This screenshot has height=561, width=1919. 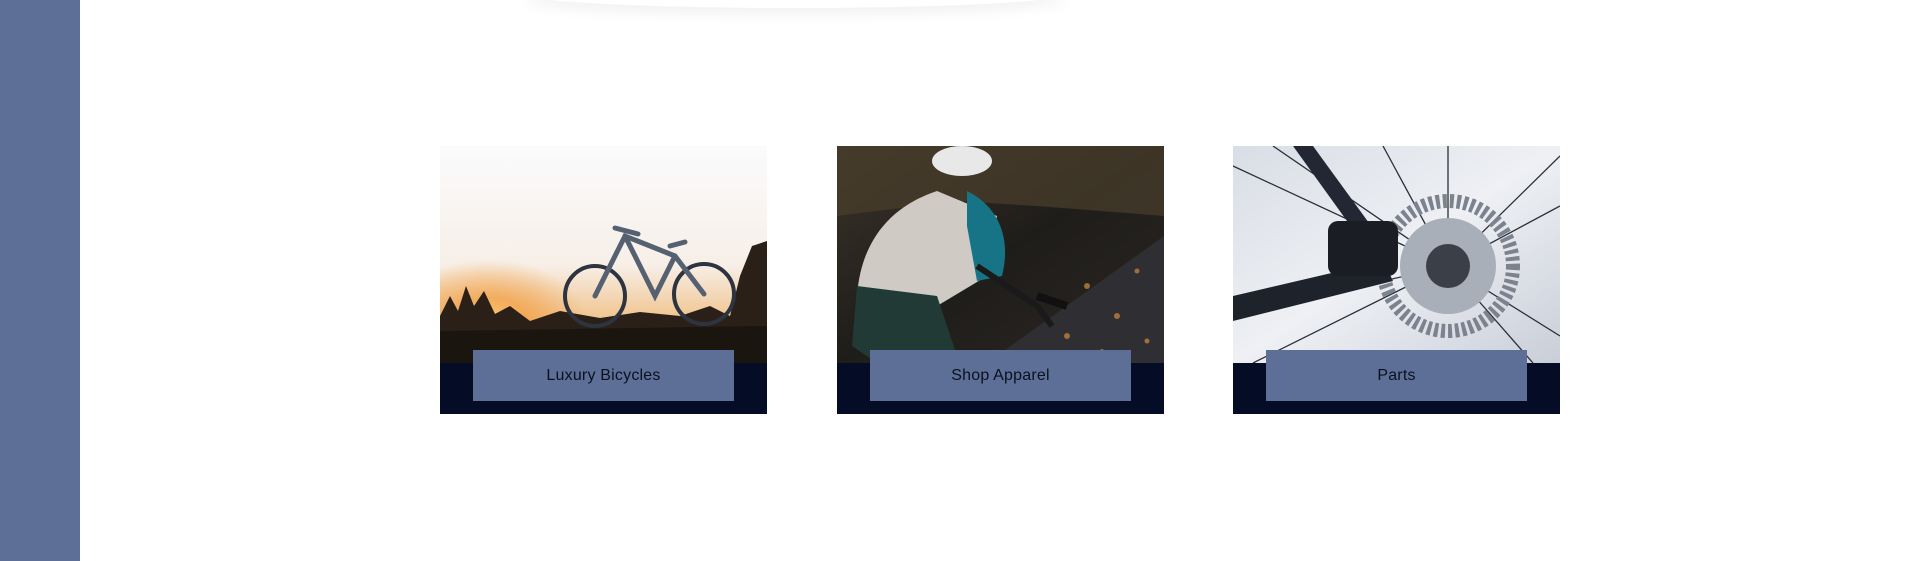 What do you see at coordinates (40, 280) in the screenshot?
I see `left-sidebar-bar` at bounding box center [40, 280].